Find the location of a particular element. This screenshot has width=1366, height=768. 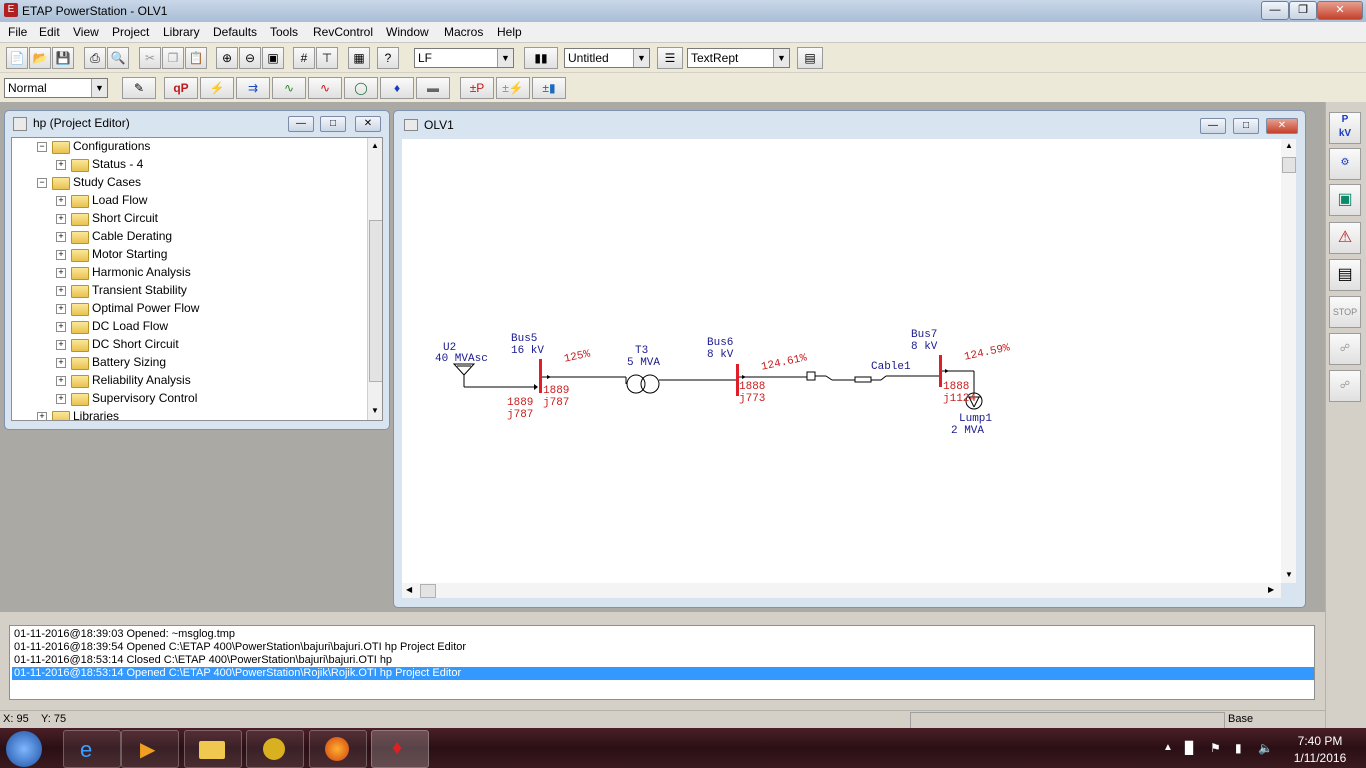

menu-revcontrol: RevControl is located at coordinates (343, 32).